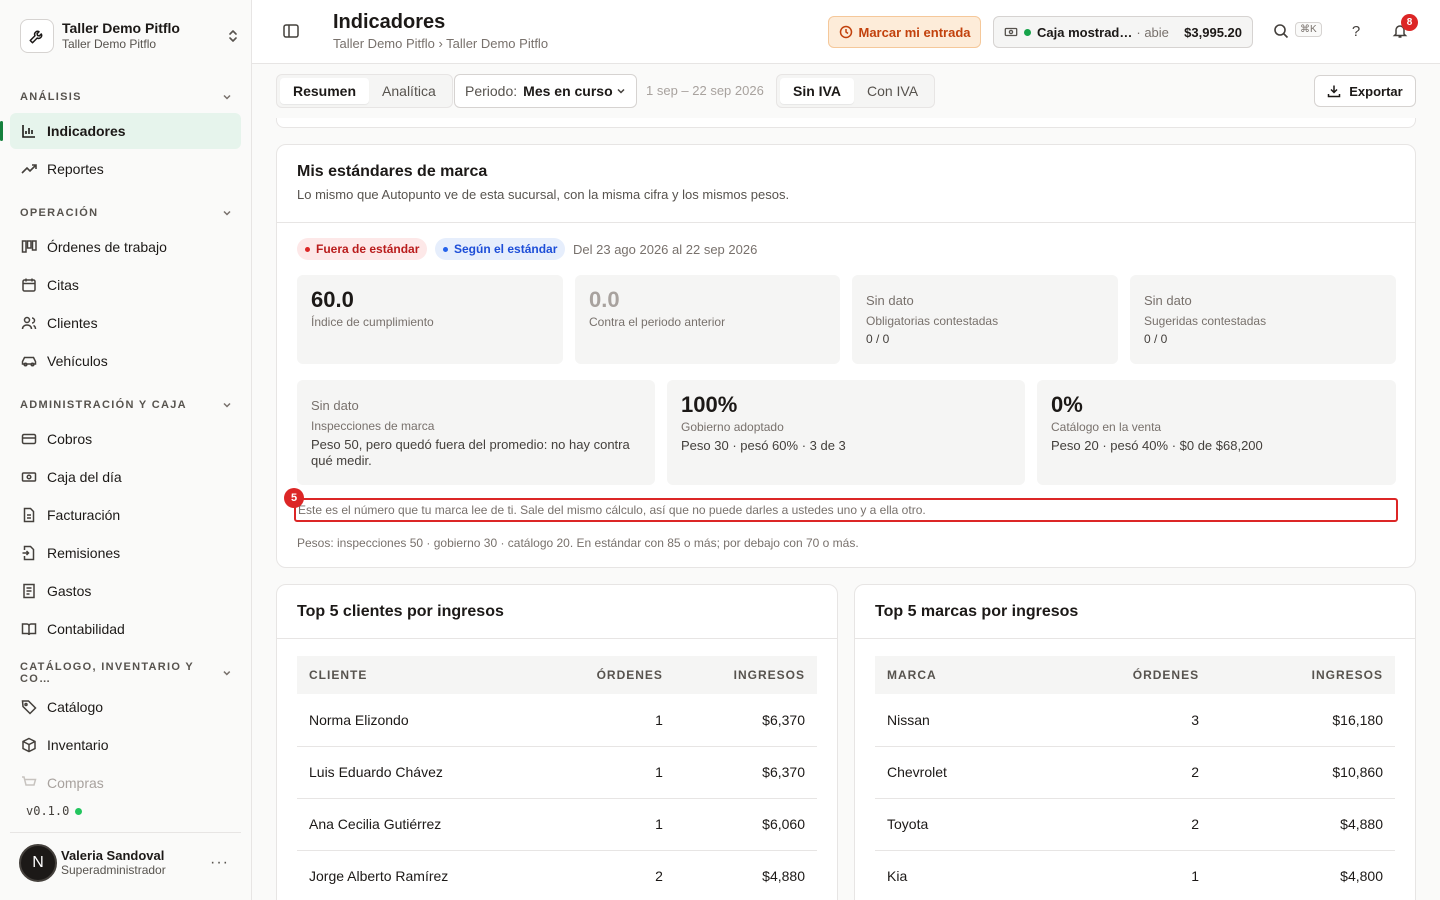  I want to click on mark-entry-button: Marcar mi entrada, so click(904, 32).